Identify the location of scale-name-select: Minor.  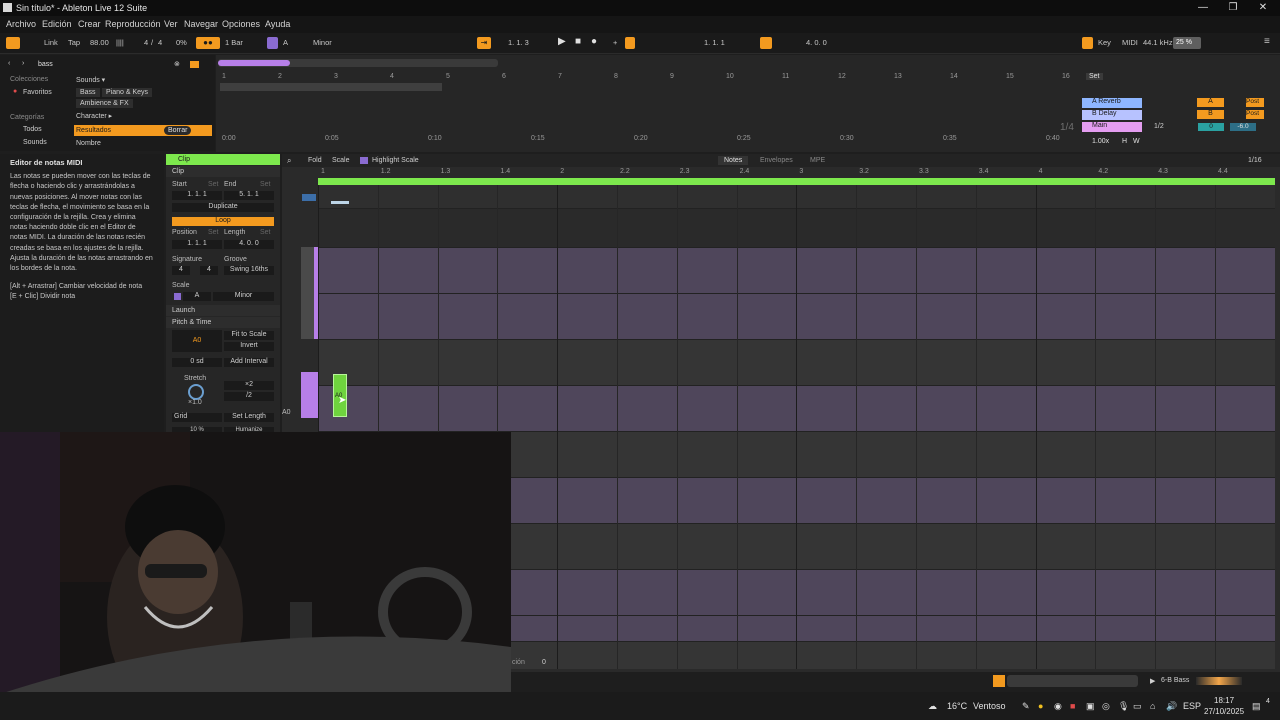
(243, 296).